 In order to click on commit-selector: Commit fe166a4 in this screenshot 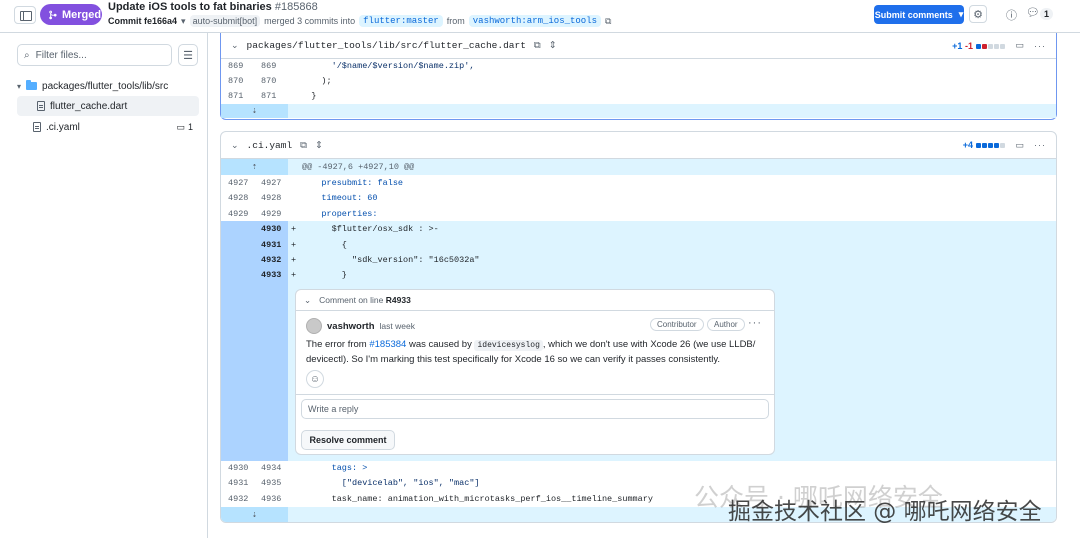, I will do `click(142, 21)`.